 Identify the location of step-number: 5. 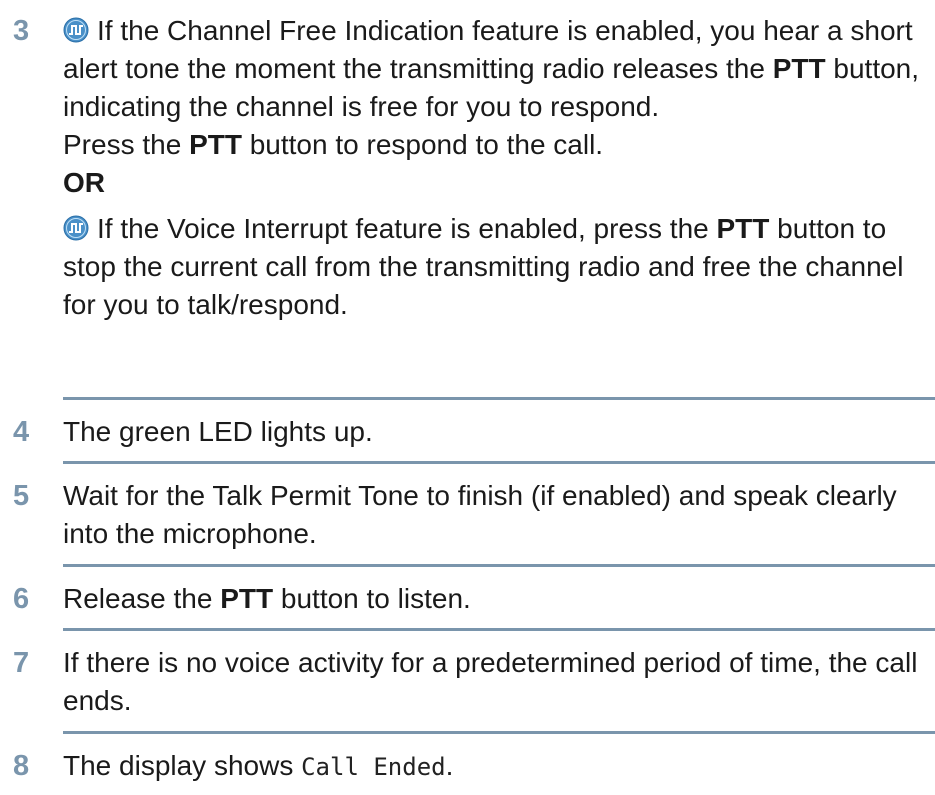
(21, 496).